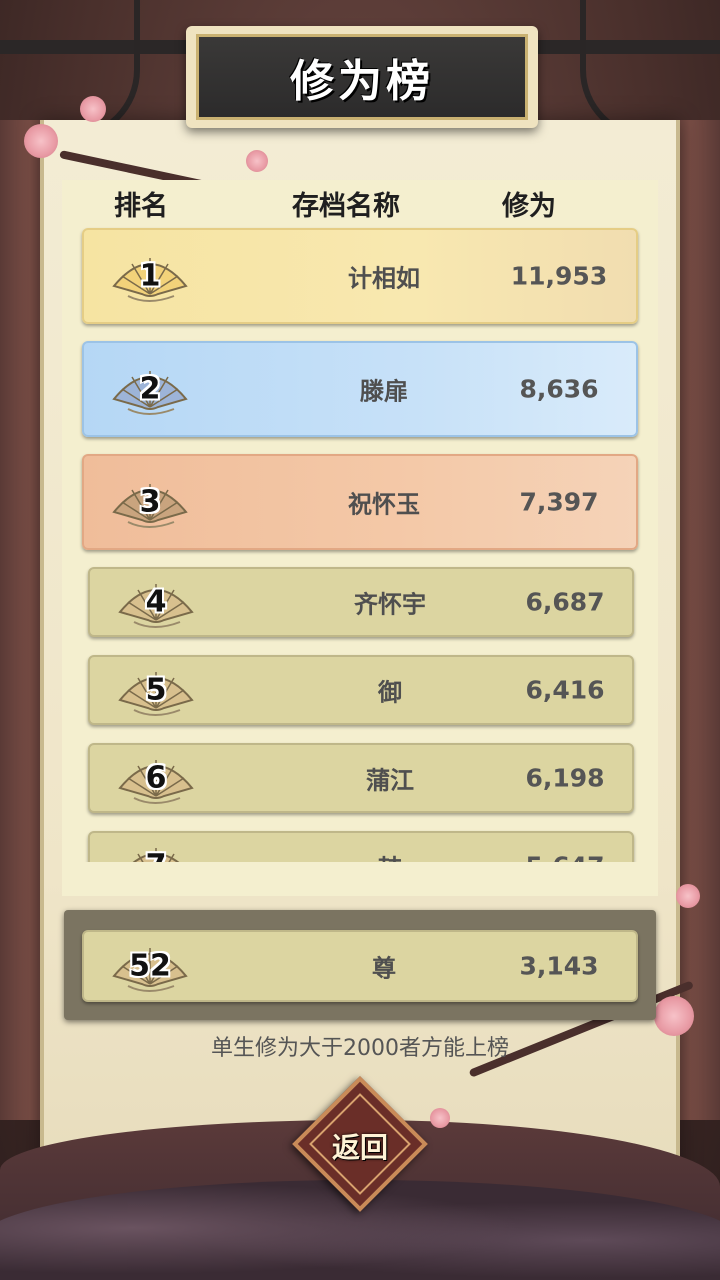 The image size is (720, 1280). What do you see at coordinates (390, 780) in the screenshot?
I see `save-name: 蒲江` at bounding box center [390, 780].